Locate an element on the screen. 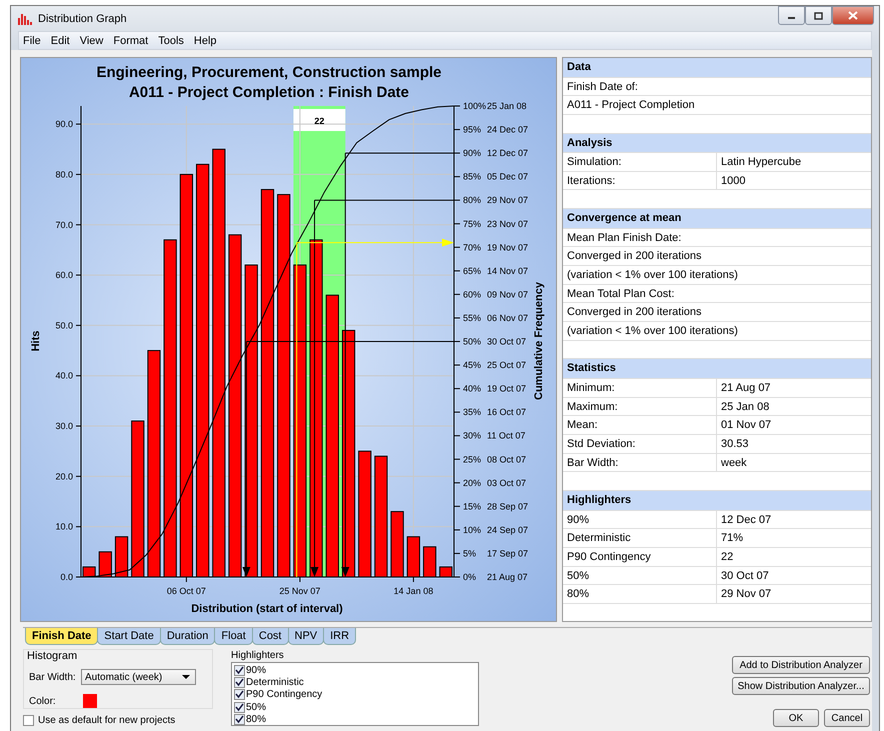 Image resolution: width=884 pixels, height=731 pixels. tab: Finish Date is located at coordinates (61, 636).